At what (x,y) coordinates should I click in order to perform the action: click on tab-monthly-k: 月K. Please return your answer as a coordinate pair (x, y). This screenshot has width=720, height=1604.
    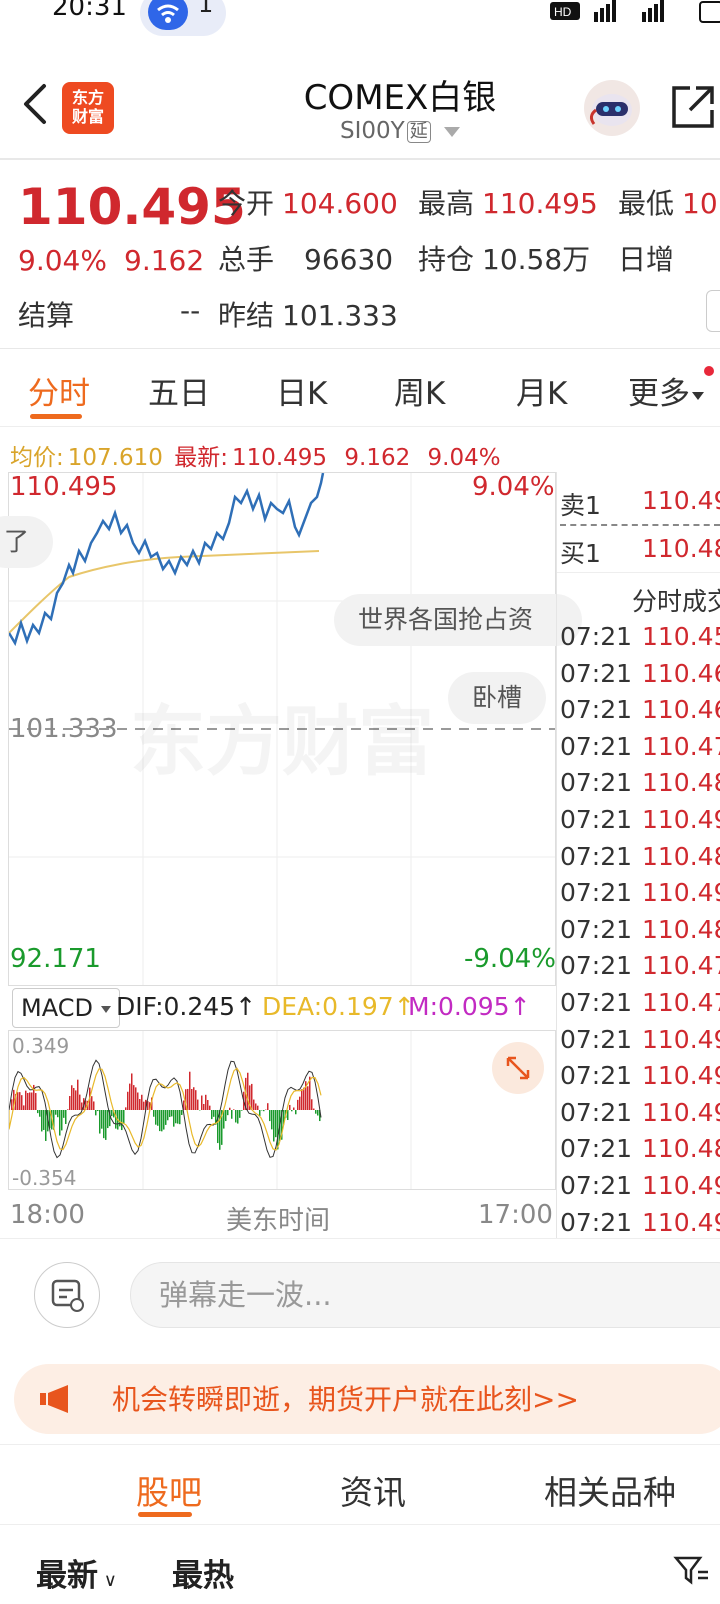
    Looking at the image, I should click on (541, 390).